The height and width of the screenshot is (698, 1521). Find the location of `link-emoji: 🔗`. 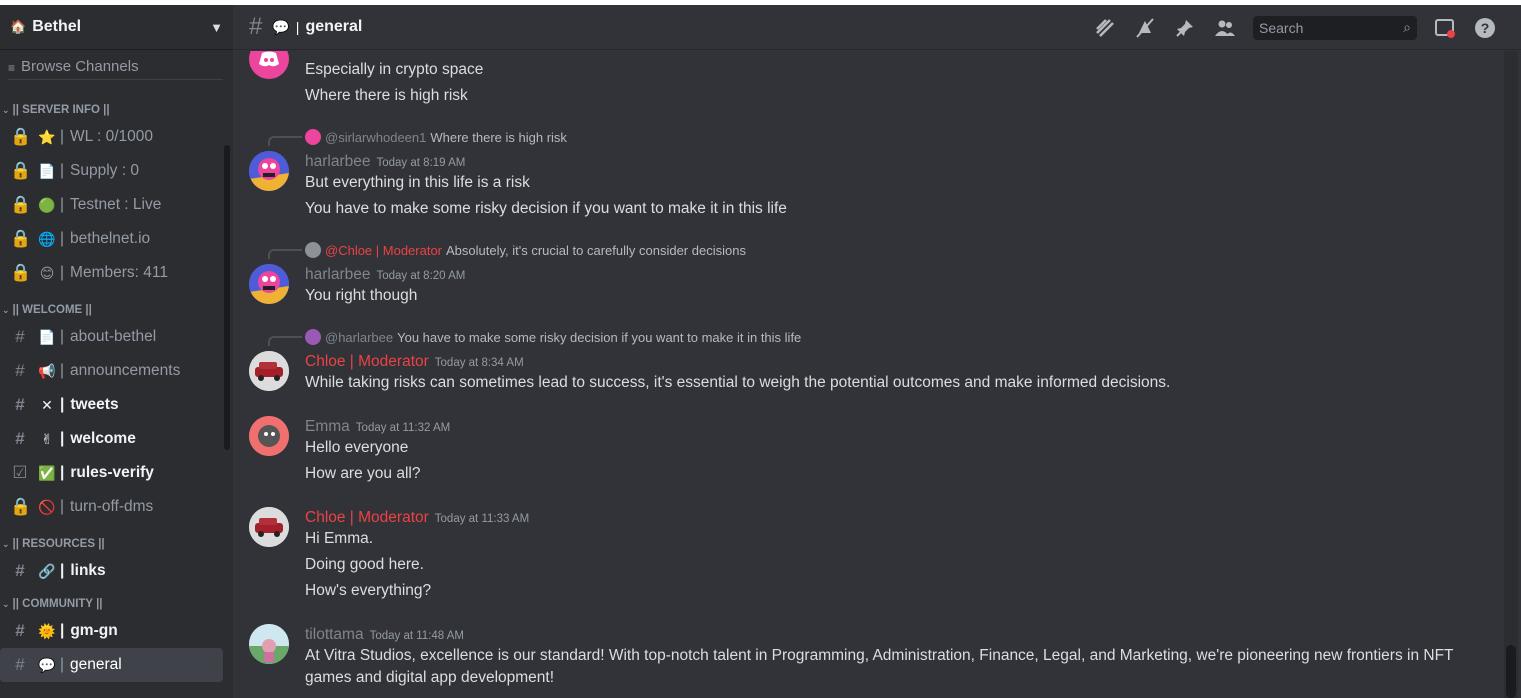

link-emoji: 🔗 is located at coordinates (47, 570).